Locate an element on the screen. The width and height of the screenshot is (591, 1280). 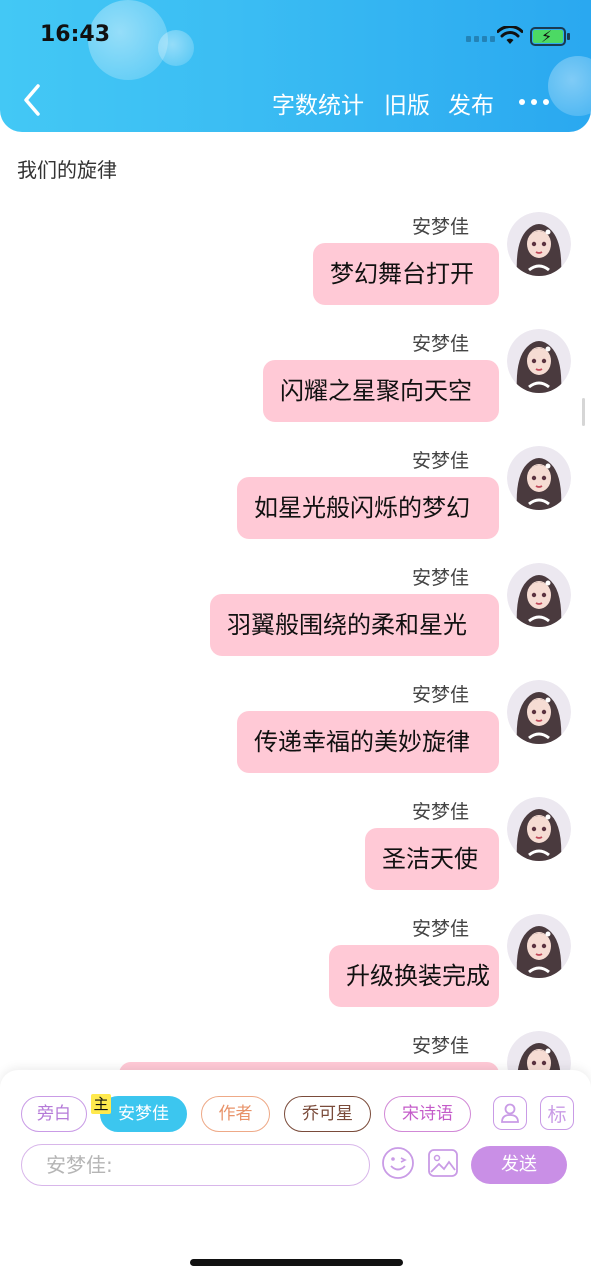
old-version-button: 旧版 is located at coordinates (407, 103).